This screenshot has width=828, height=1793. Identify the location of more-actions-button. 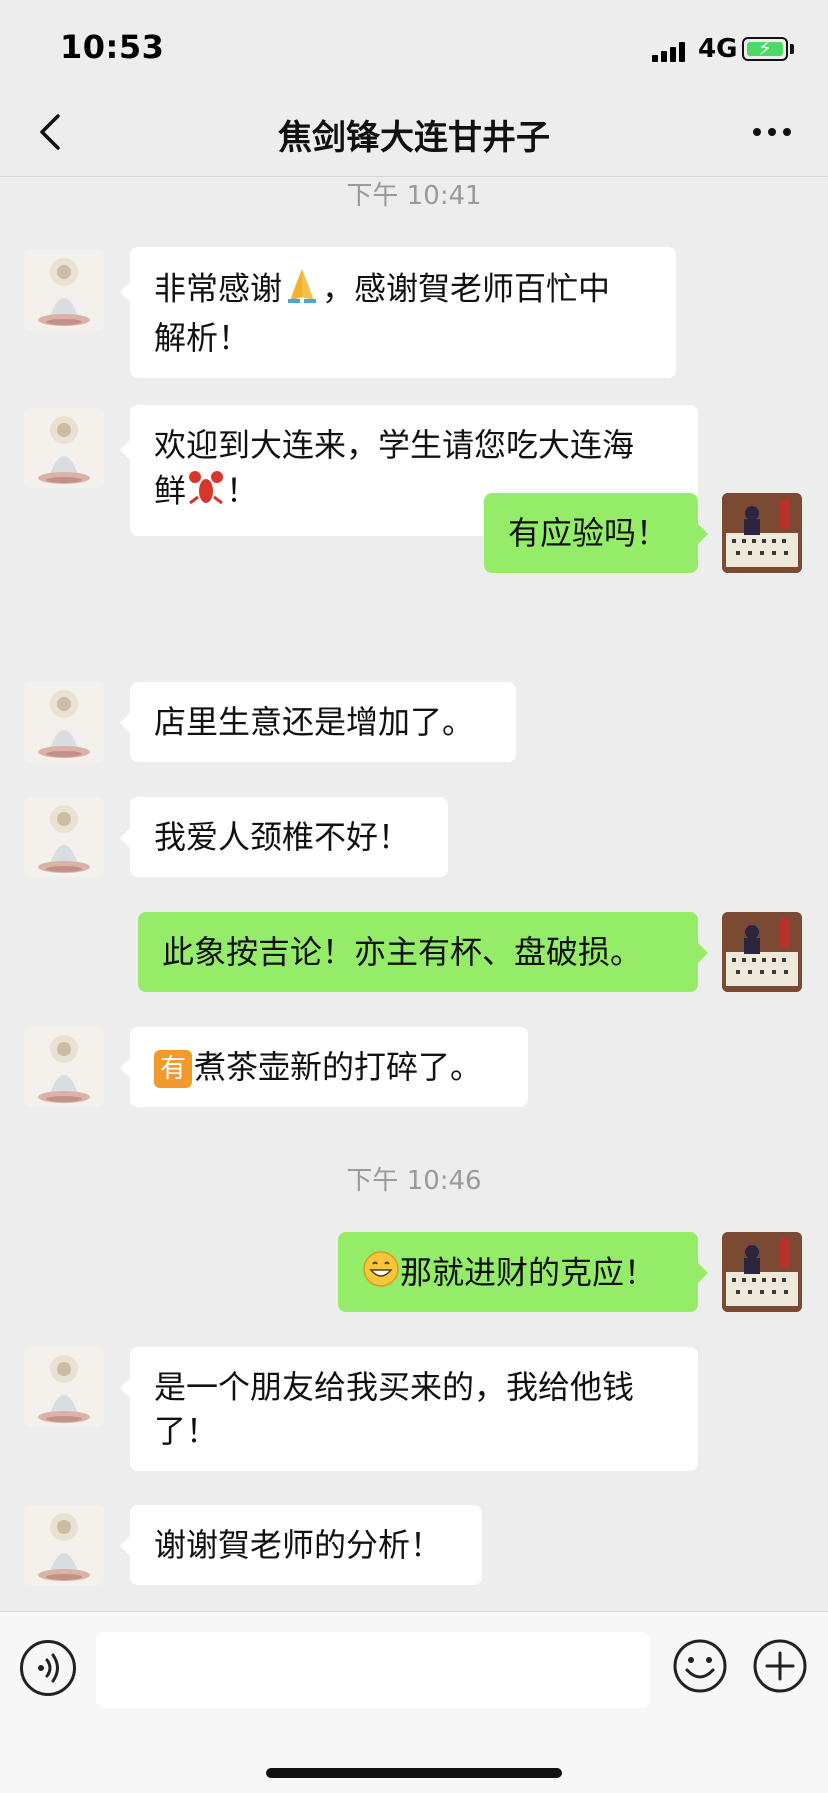
(780, 1666).